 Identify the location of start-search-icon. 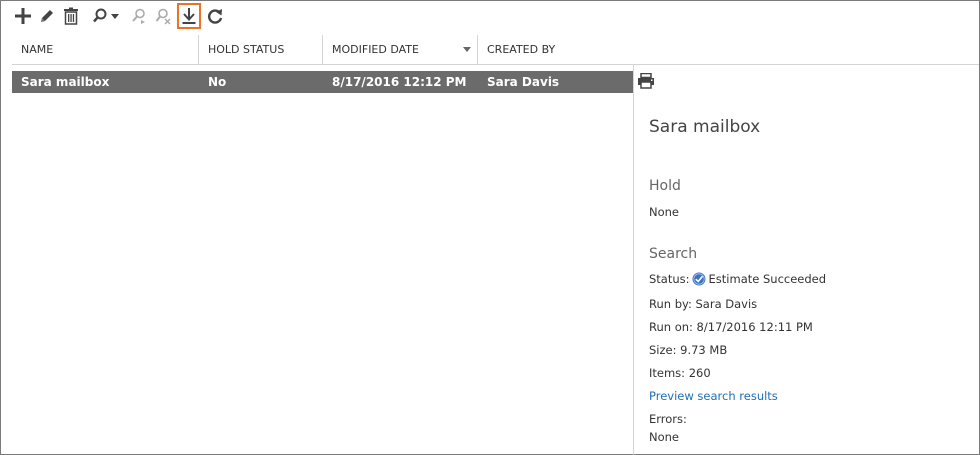
(138, 16).